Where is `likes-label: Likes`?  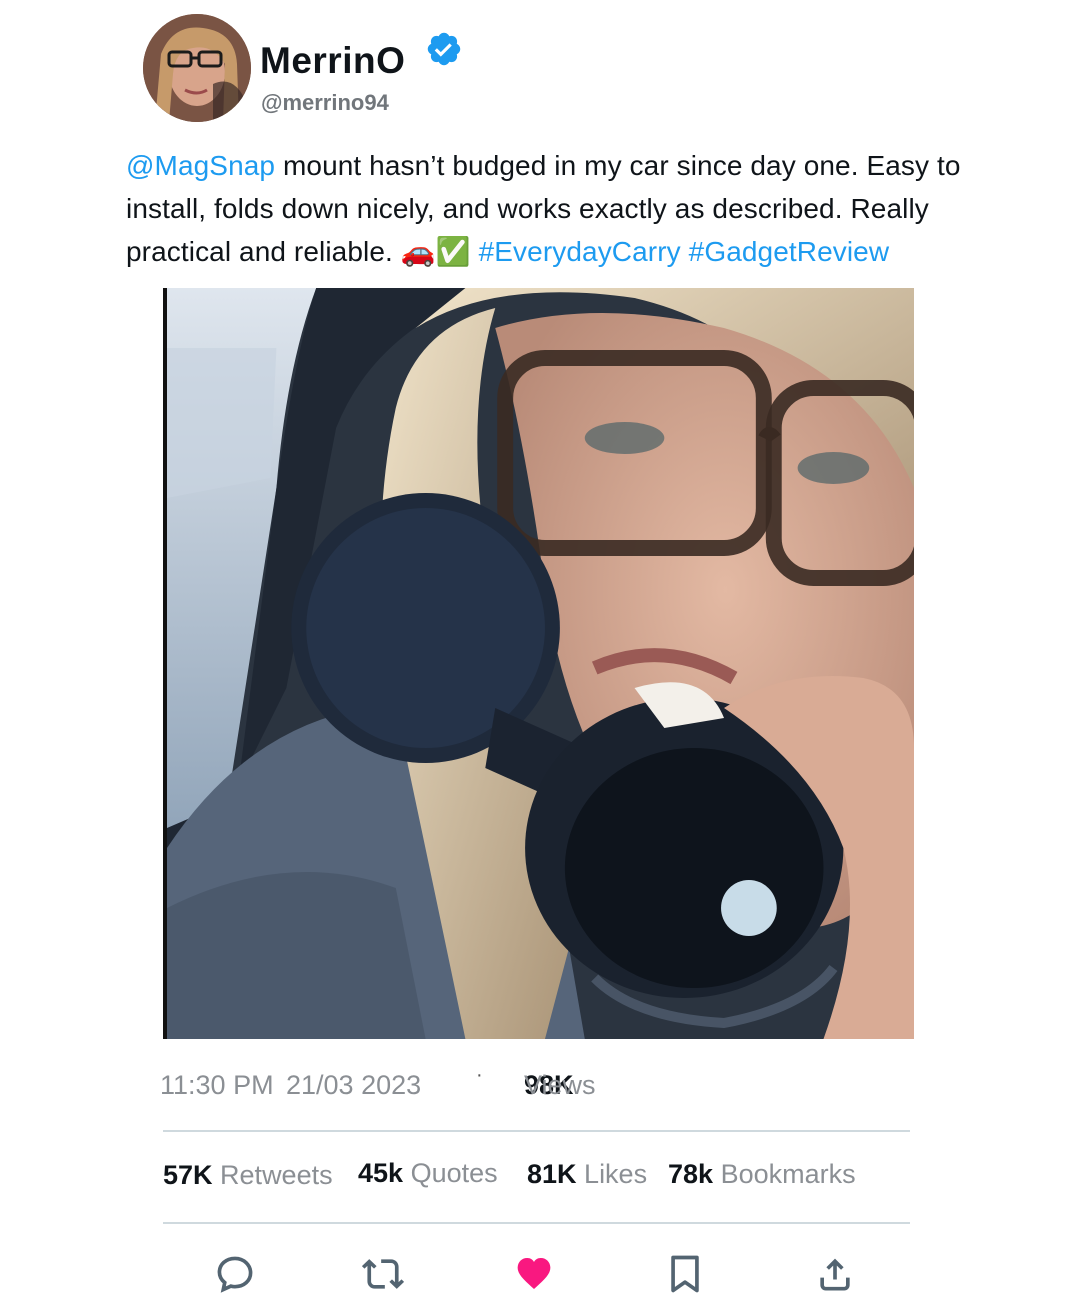
likes-label: Likes is located at coordinates (616, 1174).